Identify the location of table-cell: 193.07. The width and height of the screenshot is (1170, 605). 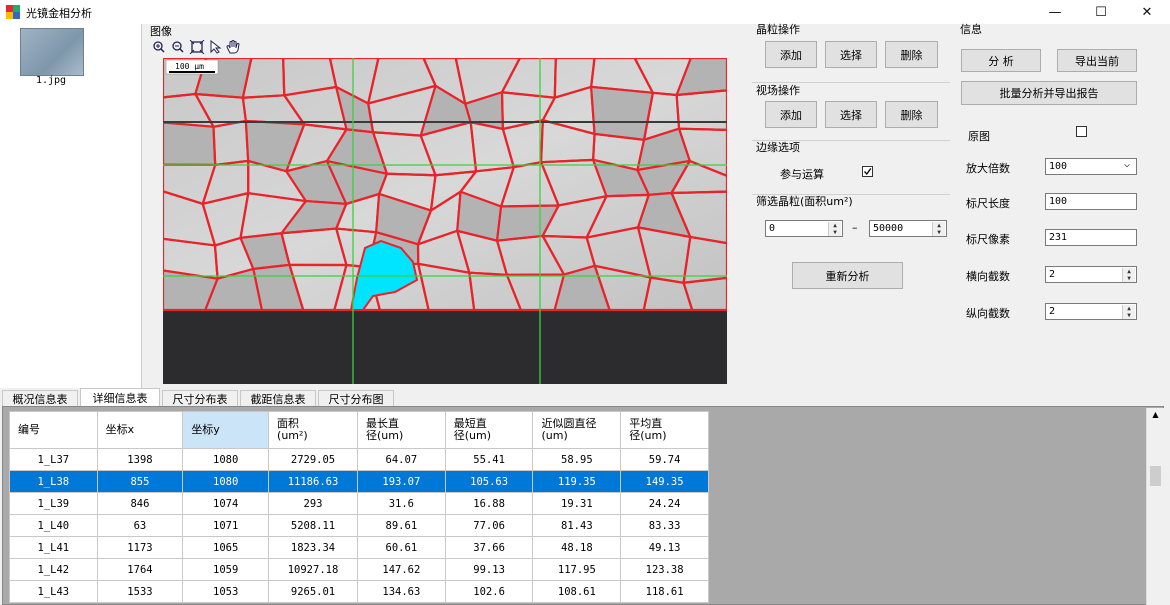
(401, 481).